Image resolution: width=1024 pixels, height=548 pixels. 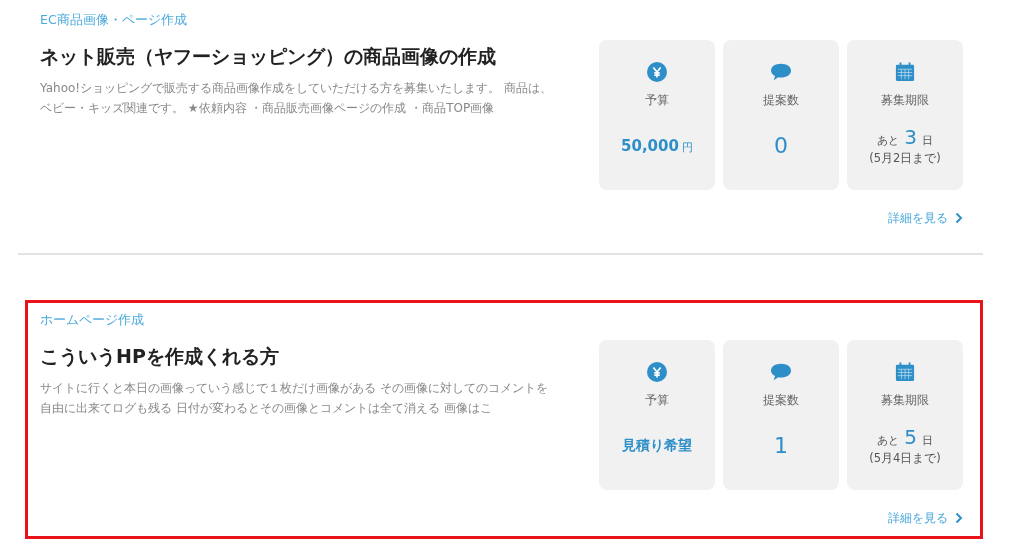 What do you see at coordinates (294, 398) in the screenshot?
I see `job-description: サイトに行くと本日の画像っていう感じで１枚だけ画像がある その画像に対してのコメントを自由に出来てログも残る 日付が変わるとその画像とコメントは全て消える 画像はこ` at bounding box center [294, 398].